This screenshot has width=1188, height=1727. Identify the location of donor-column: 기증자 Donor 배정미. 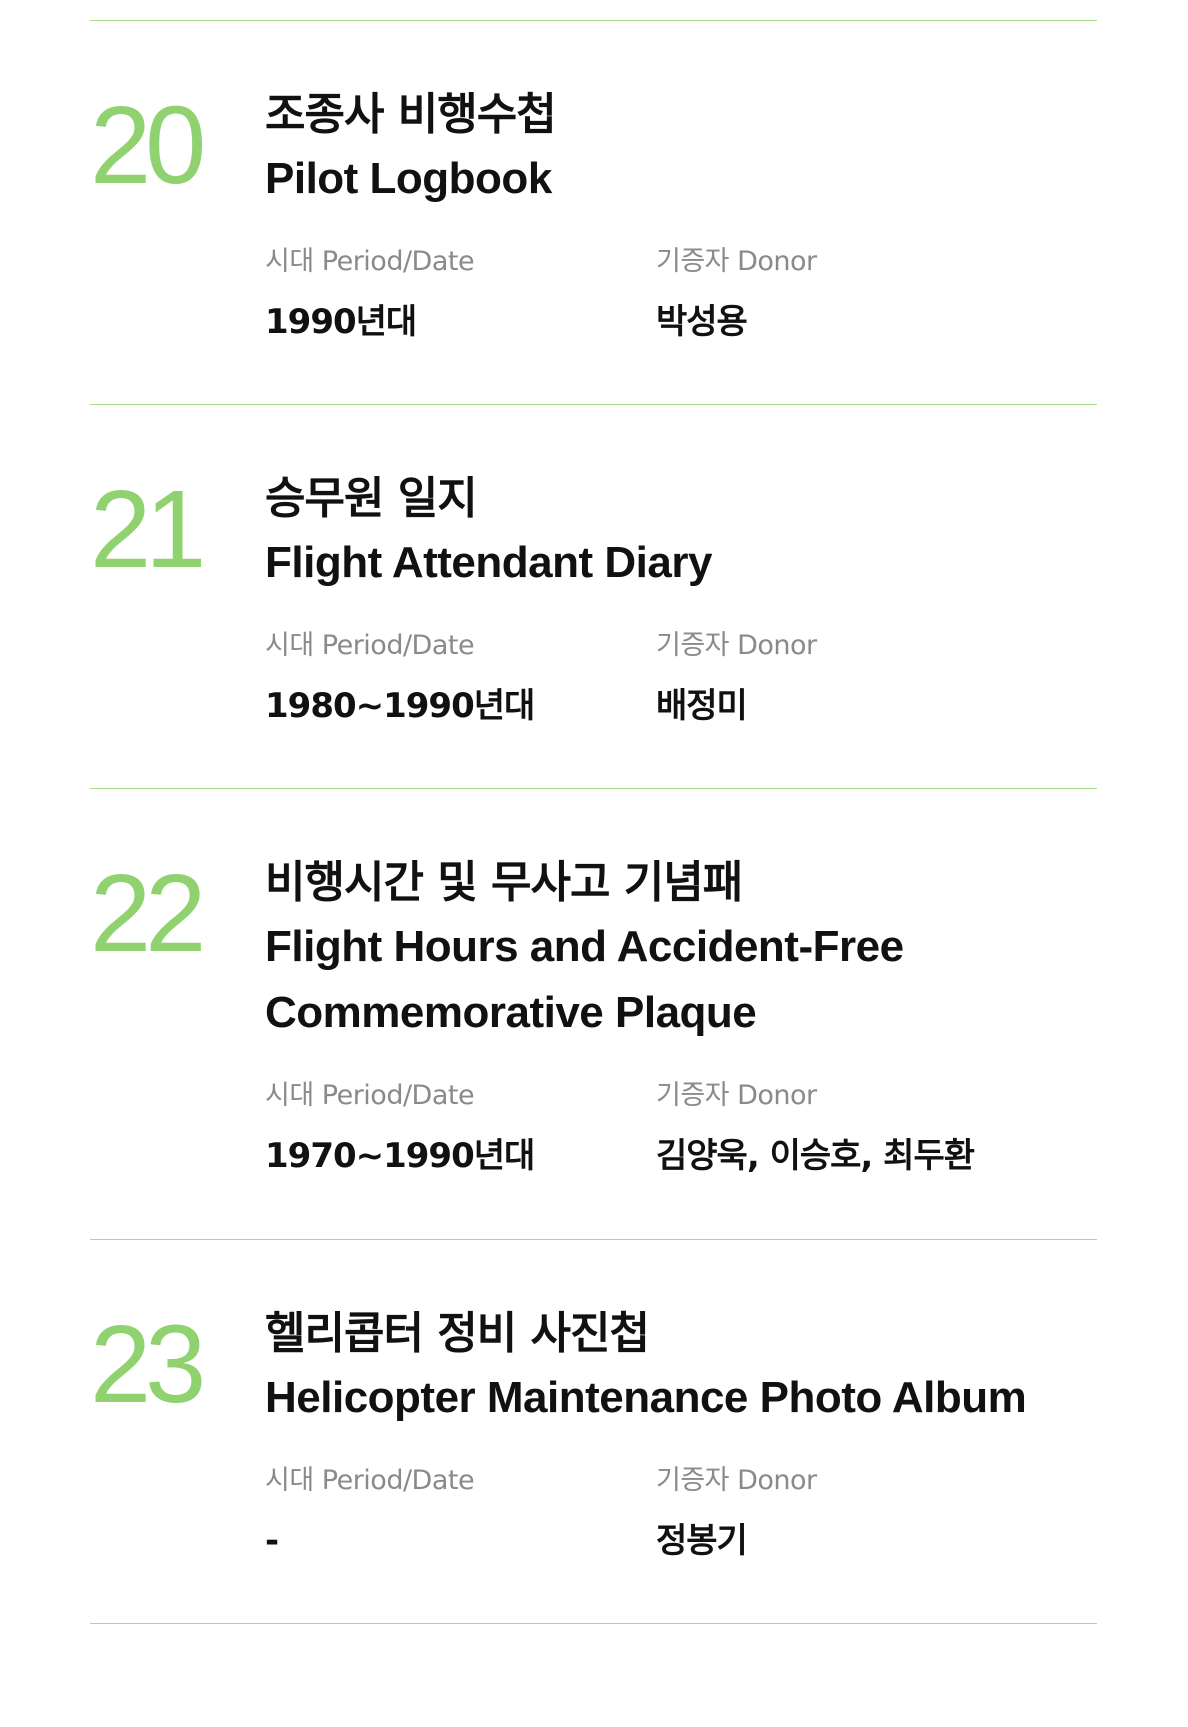
(736, 678).